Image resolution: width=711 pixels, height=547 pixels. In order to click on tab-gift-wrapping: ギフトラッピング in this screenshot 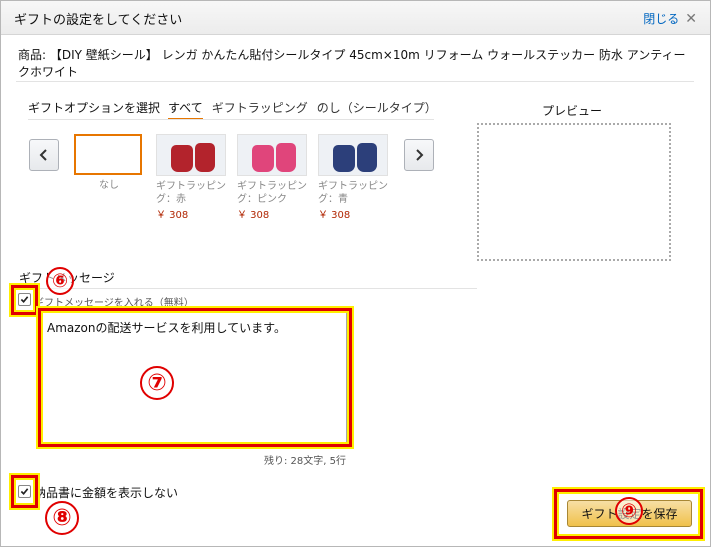, I will do `click(260, 109)`.